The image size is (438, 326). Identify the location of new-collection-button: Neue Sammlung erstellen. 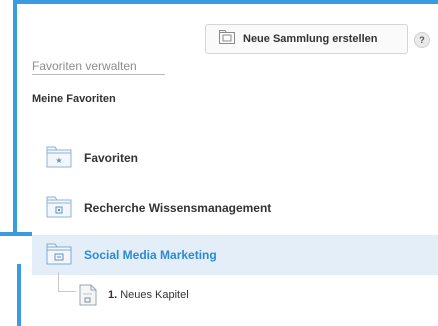
(306, 39).